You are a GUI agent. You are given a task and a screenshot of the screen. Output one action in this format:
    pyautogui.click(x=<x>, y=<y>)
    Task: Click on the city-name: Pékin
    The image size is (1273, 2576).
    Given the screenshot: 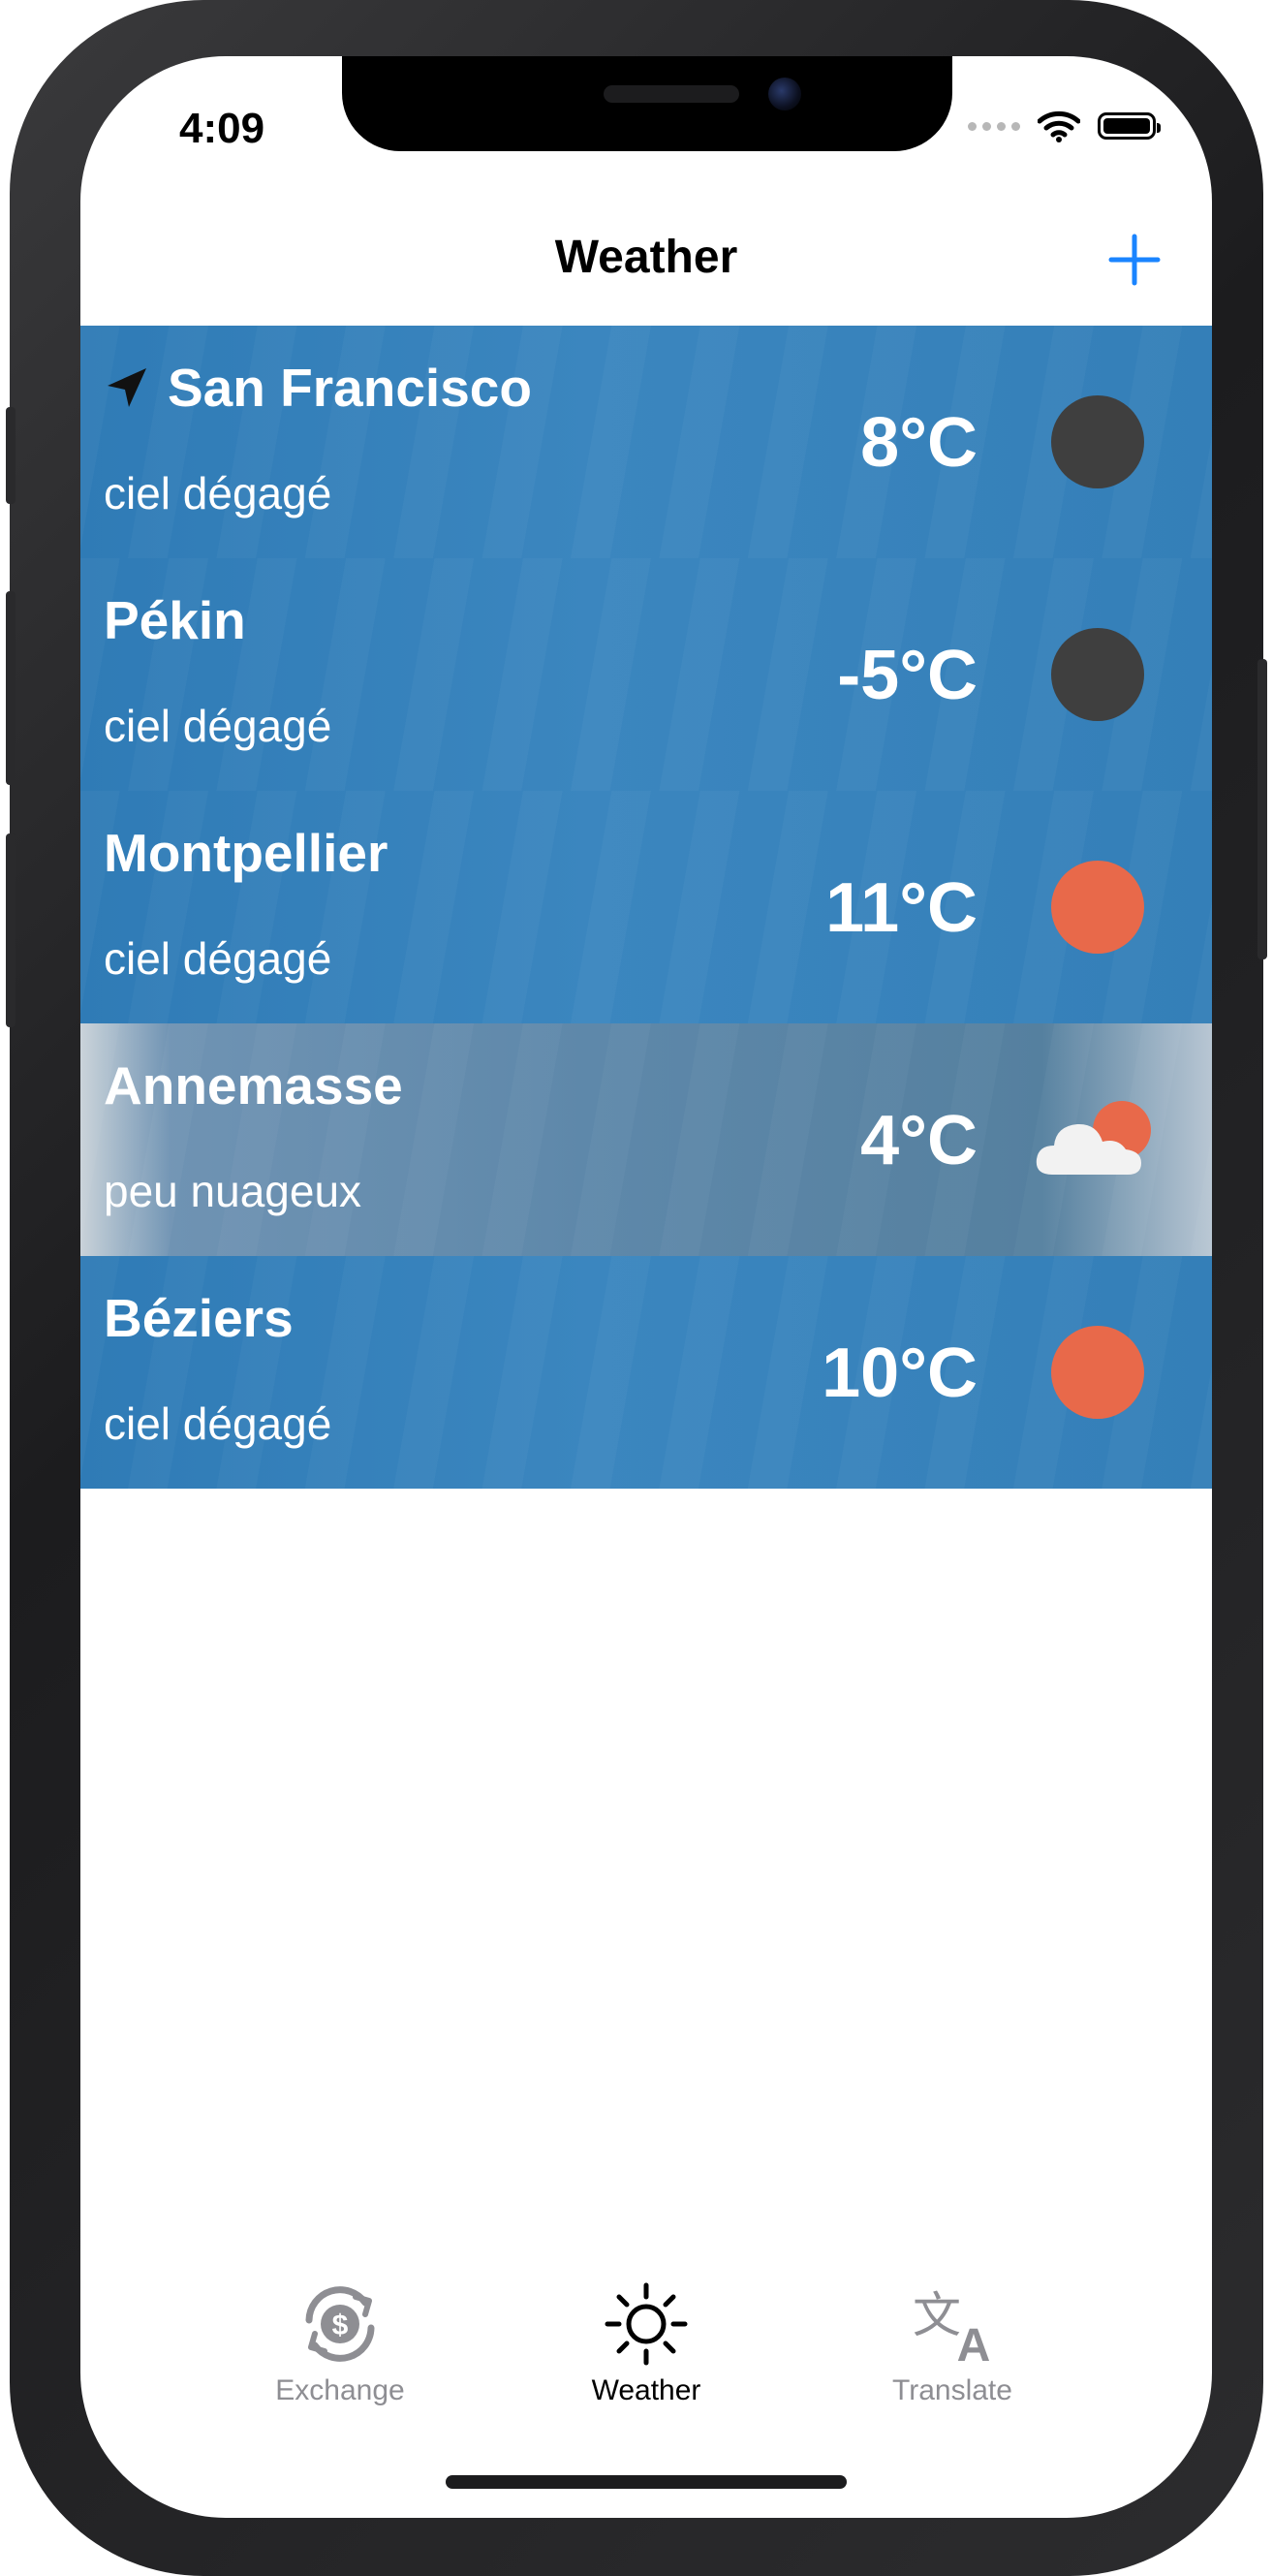 What is the action you would take?
    pyautogui.click(x=175, y=620)
    